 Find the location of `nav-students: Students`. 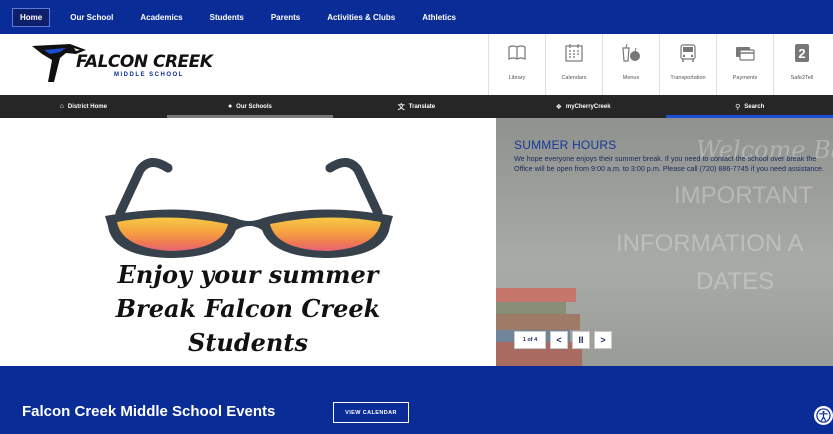

nav-students: Students is located at coordinates (227, 17).